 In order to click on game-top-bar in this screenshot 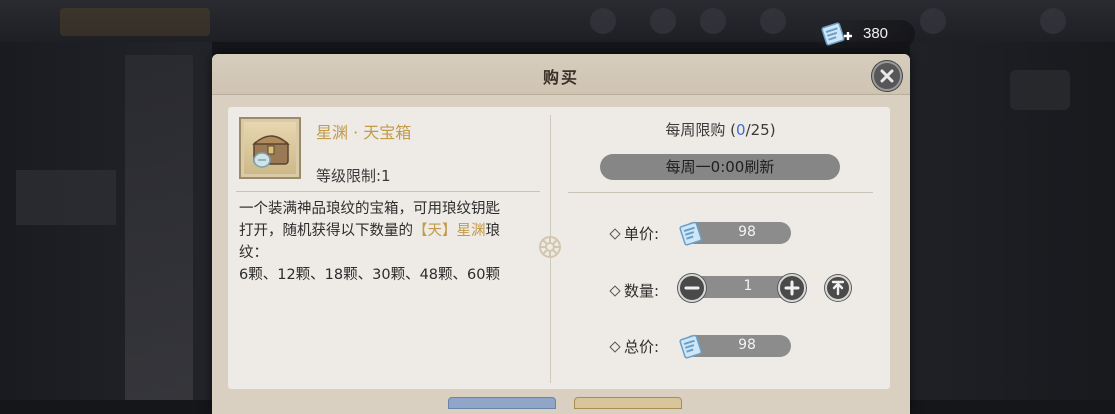, I will do `click(557, 21)`.